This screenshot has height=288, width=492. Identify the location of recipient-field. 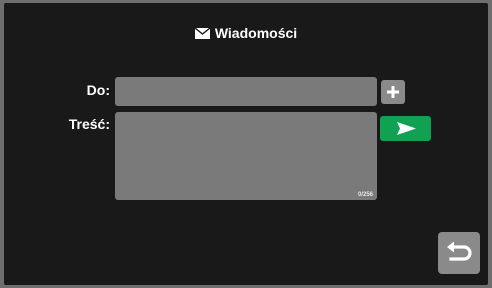
(246, 91).